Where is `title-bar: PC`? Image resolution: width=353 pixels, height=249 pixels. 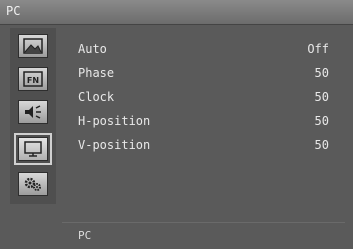 title-bar: PC is located at coordinates (176, 12).